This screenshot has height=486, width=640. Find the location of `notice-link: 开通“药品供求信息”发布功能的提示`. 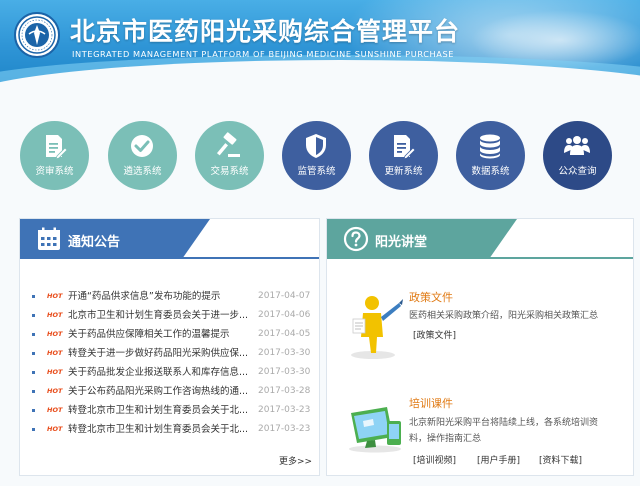

notice-link: 开通“药品供求信息”发布功能的提示 is located at coordinates (166, 296).